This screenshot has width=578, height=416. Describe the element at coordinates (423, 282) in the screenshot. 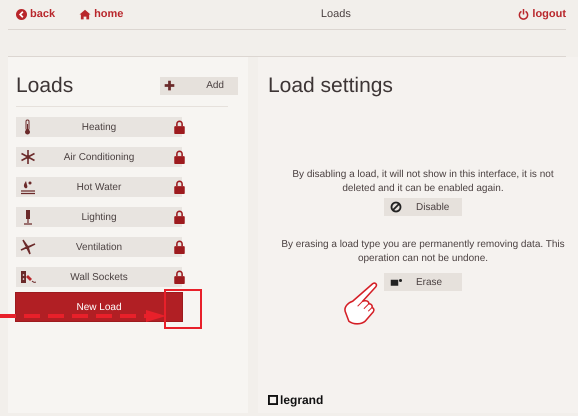

I see `erase-button: Erase` at that location.